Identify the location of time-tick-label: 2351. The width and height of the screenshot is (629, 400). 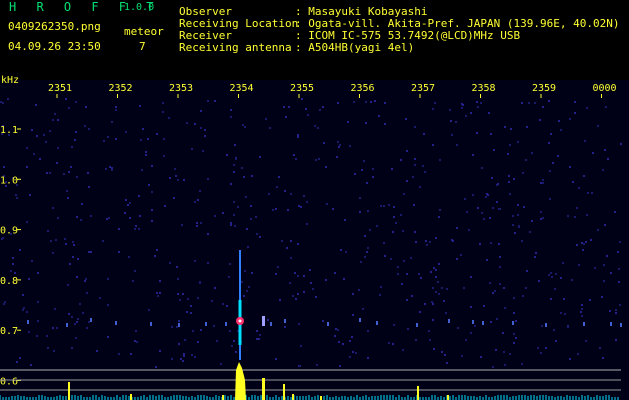
(60, 88).